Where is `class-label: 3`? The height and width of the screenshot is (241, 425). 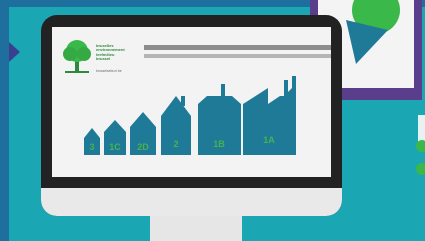 class-label: 3 is located at coordinates (91, 147).